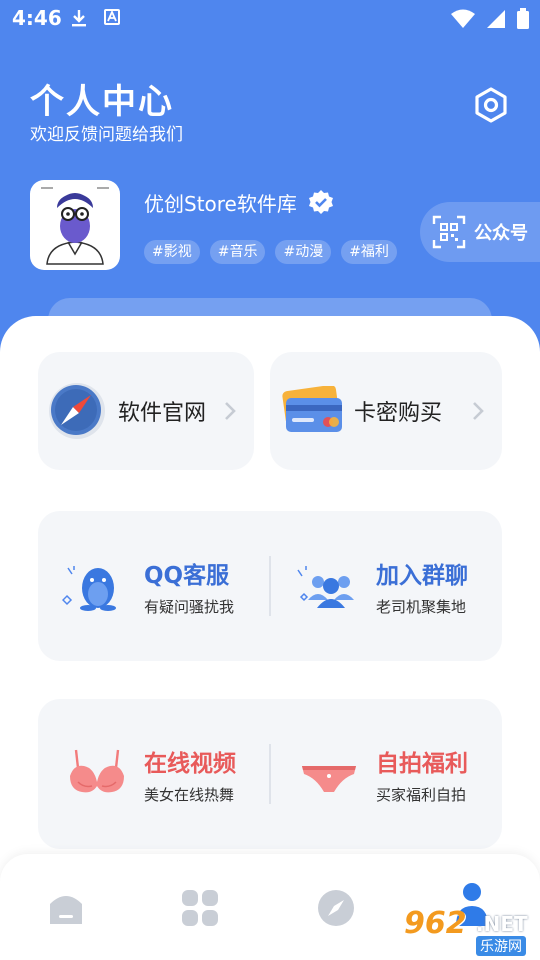 The width and height of the screenshot is (540, 960). What do you see at coordinates (496, 21) in the screenshot?
I see `signal-icon` at bounding box center [496, 21].